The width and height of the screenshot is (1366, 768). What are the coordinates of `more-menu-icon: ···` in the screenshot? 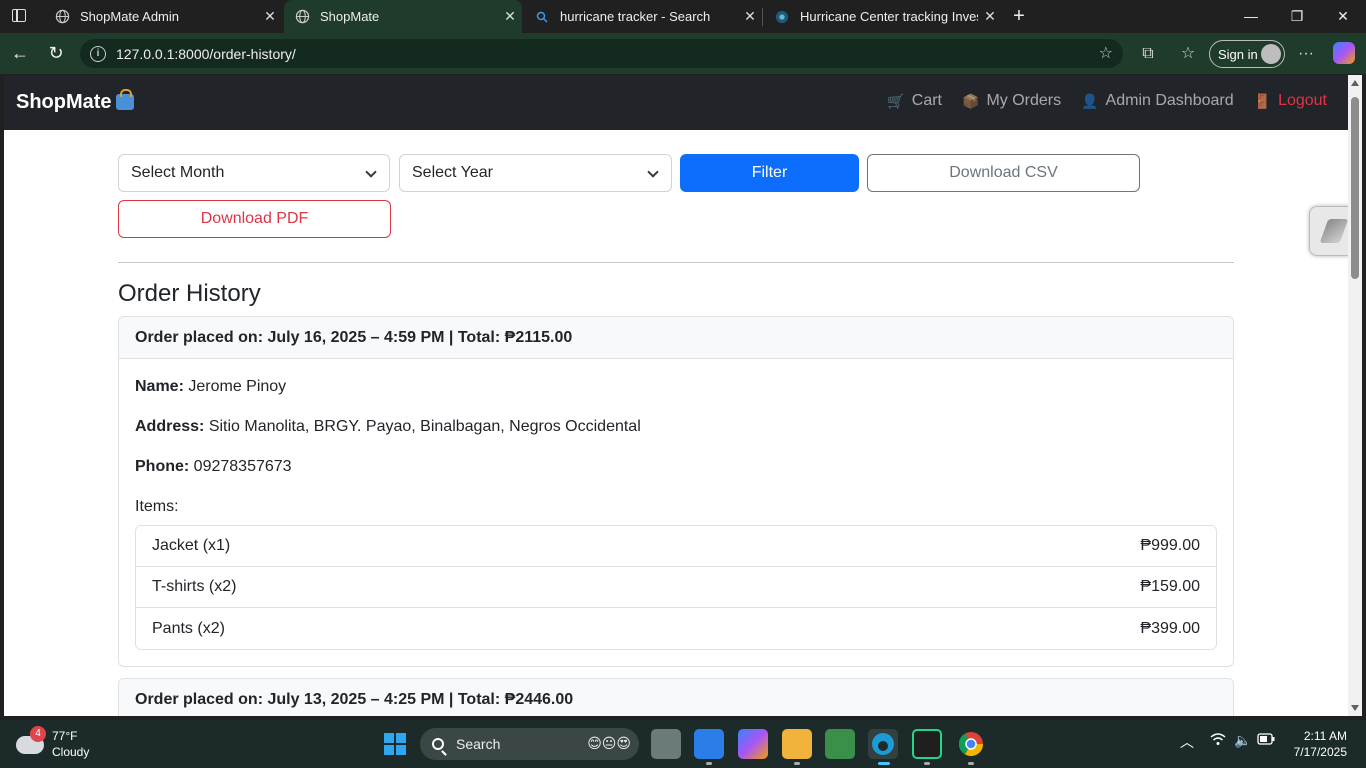 It's located at (1306, 54).